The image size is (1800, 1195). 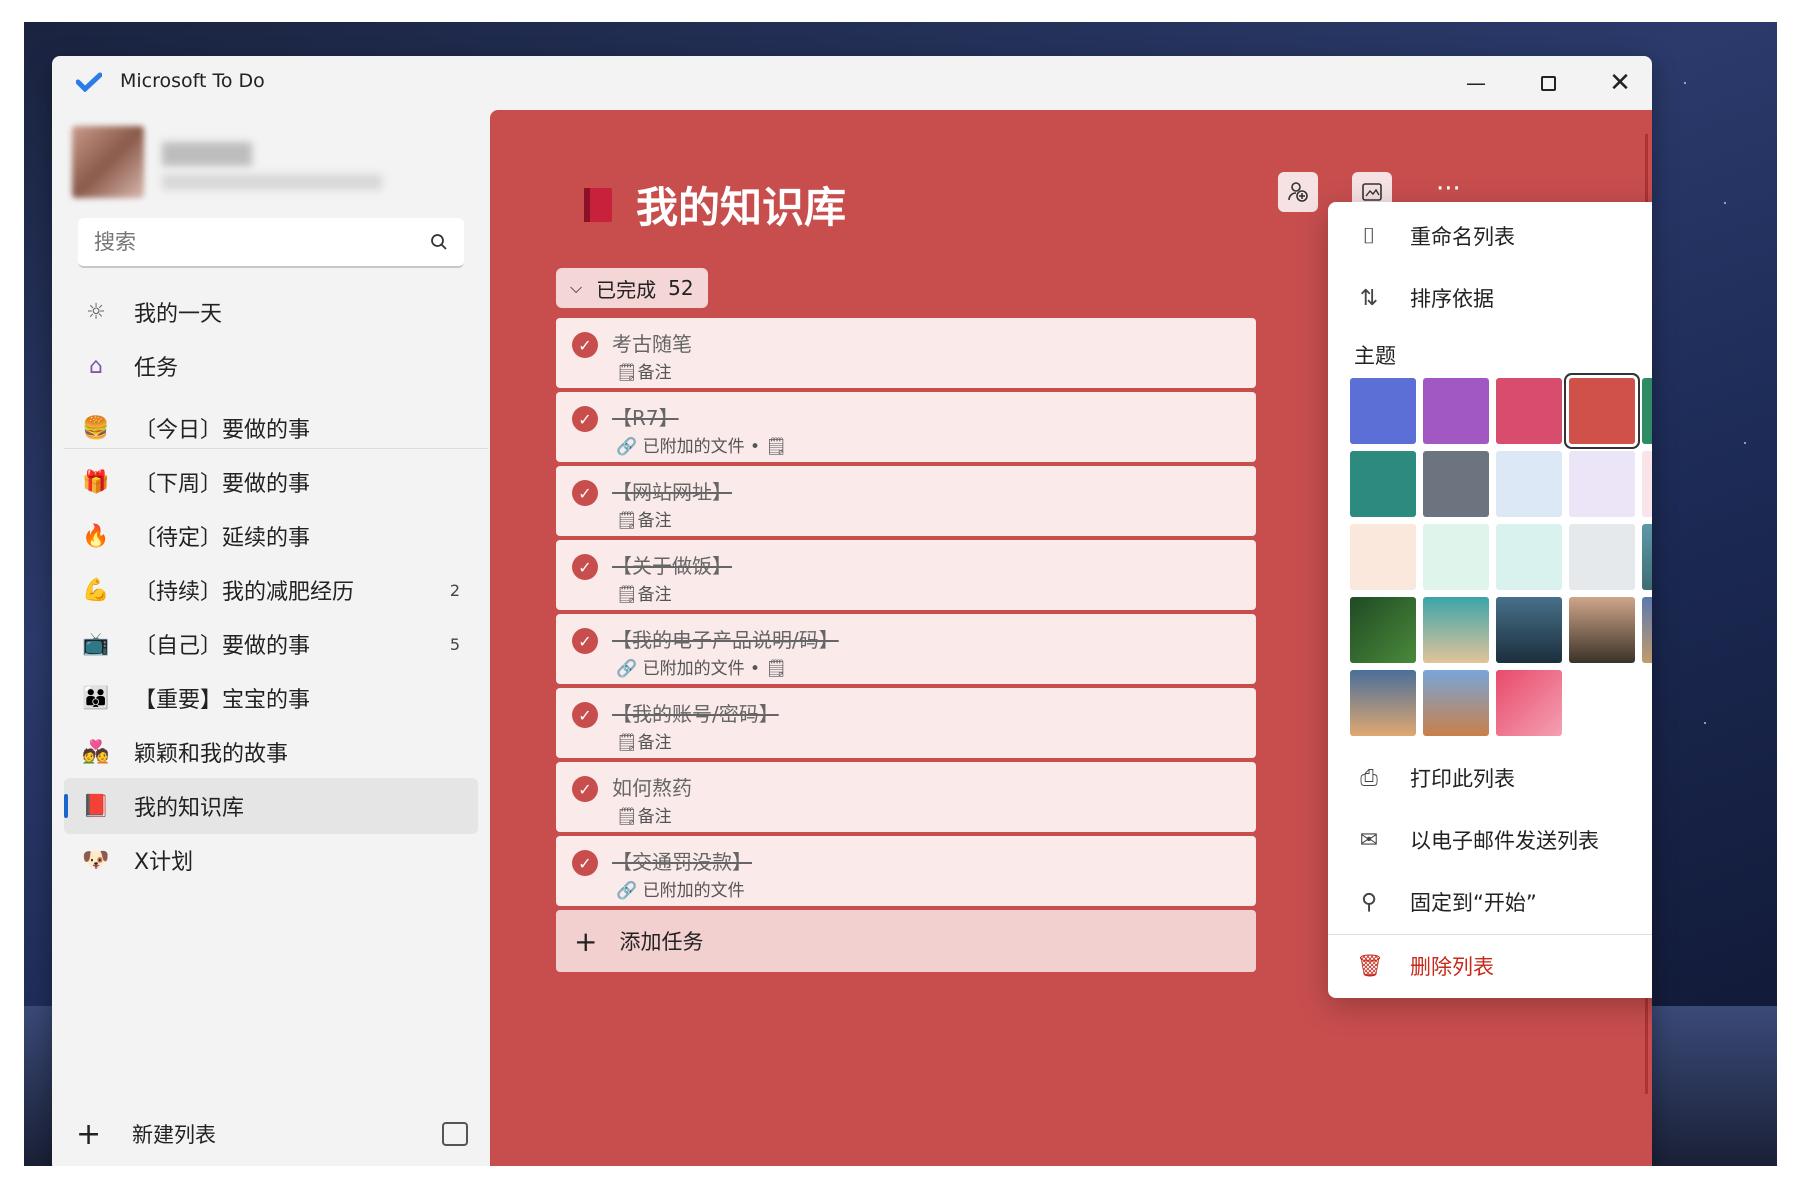 What do you see at coordinates (1490, 934) in the screenshot?
I see `menu-divider` at bounding box center [1490, 934].